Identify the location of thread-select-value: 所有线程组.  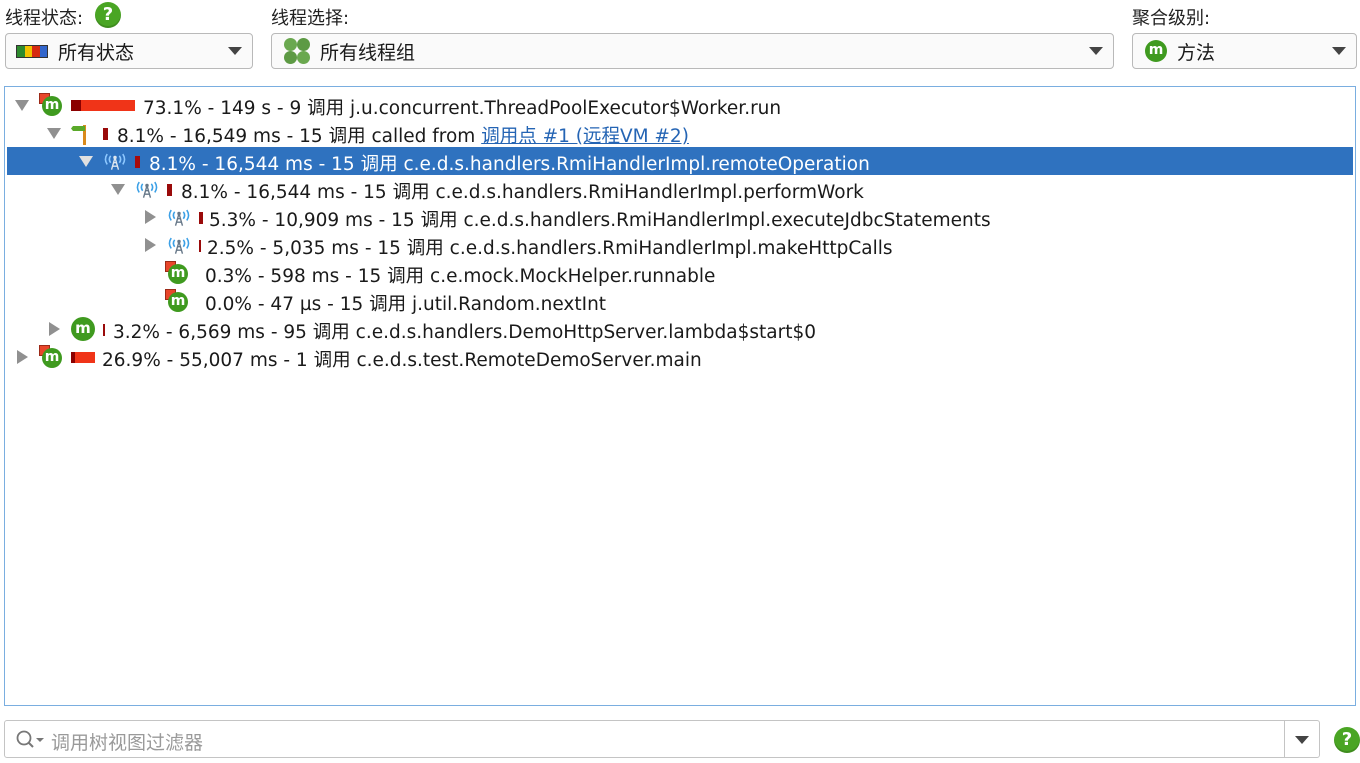
(368, 52).